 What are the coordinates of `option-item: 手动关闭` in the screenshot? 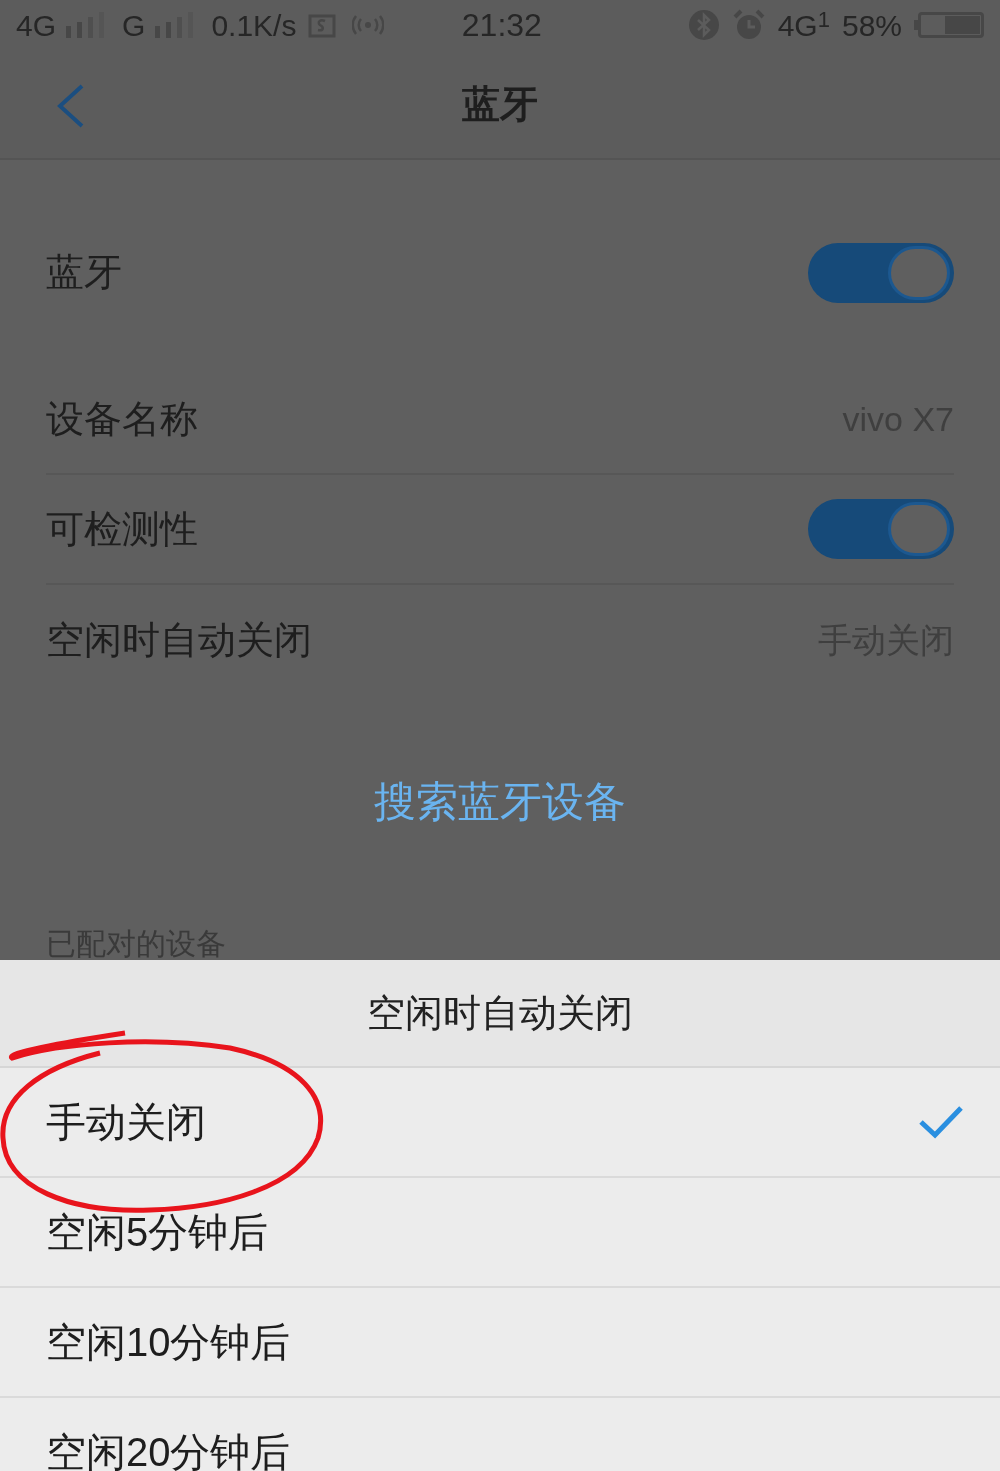 It's located at (500, 1123).